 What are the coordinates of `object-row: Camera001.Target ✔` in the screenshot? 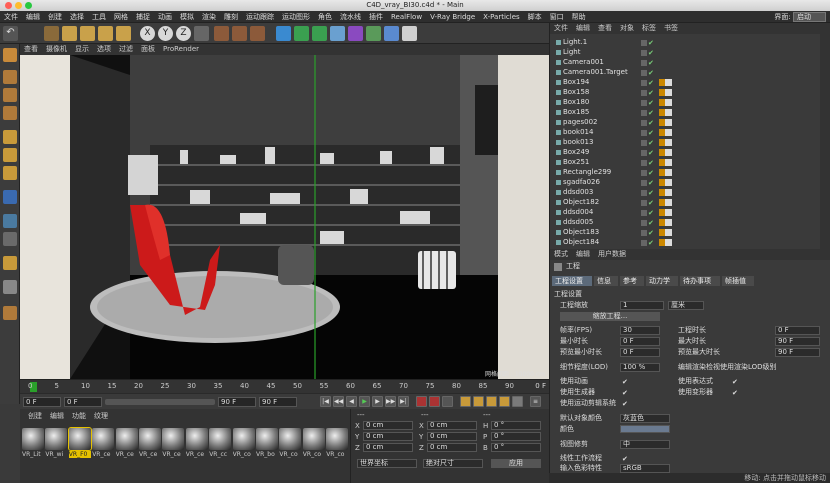 It's located at (677, 73).